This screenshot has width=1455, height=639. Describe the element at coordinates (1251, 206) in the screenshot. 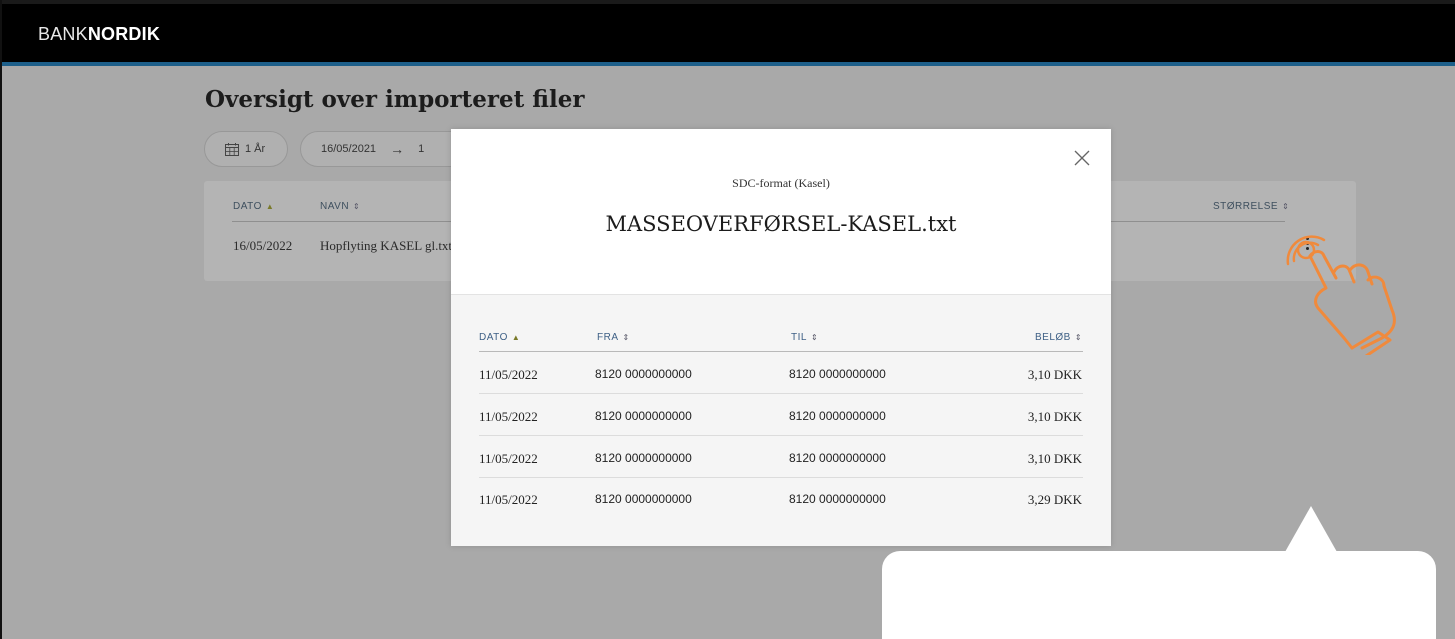

I see `column-header-size: STØRRELSE ⇕` at that location.